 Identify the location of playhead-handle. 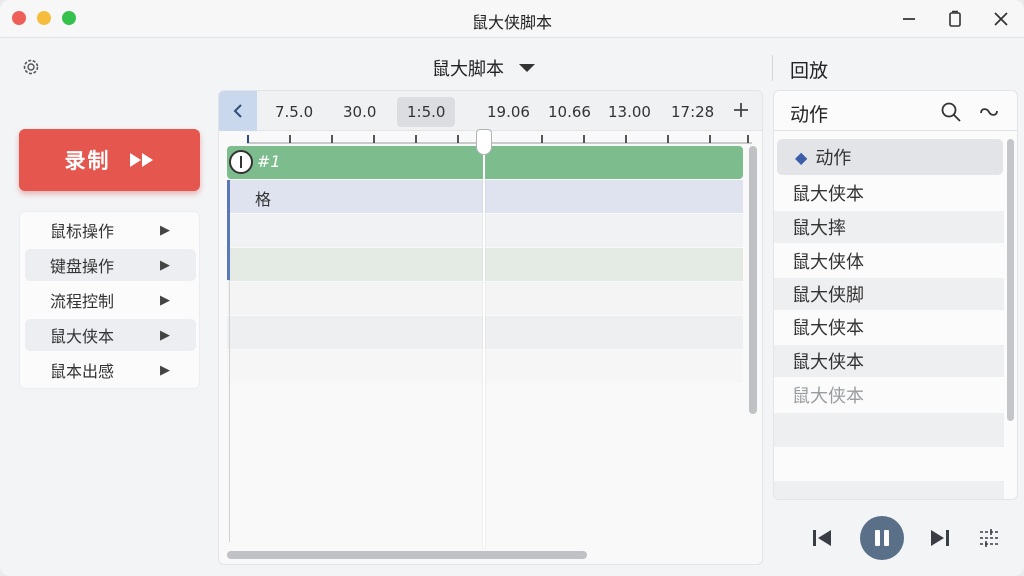
(484, 142).